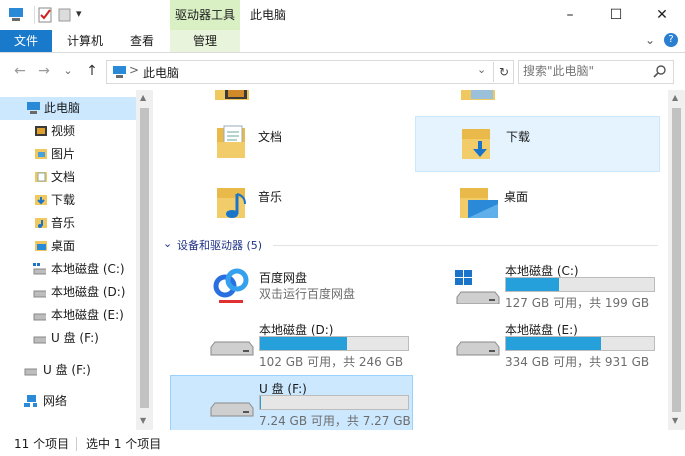 This screenshot has width=685, height=456. I want to click on recent-locations-button: ⌄, so click(68, 71).